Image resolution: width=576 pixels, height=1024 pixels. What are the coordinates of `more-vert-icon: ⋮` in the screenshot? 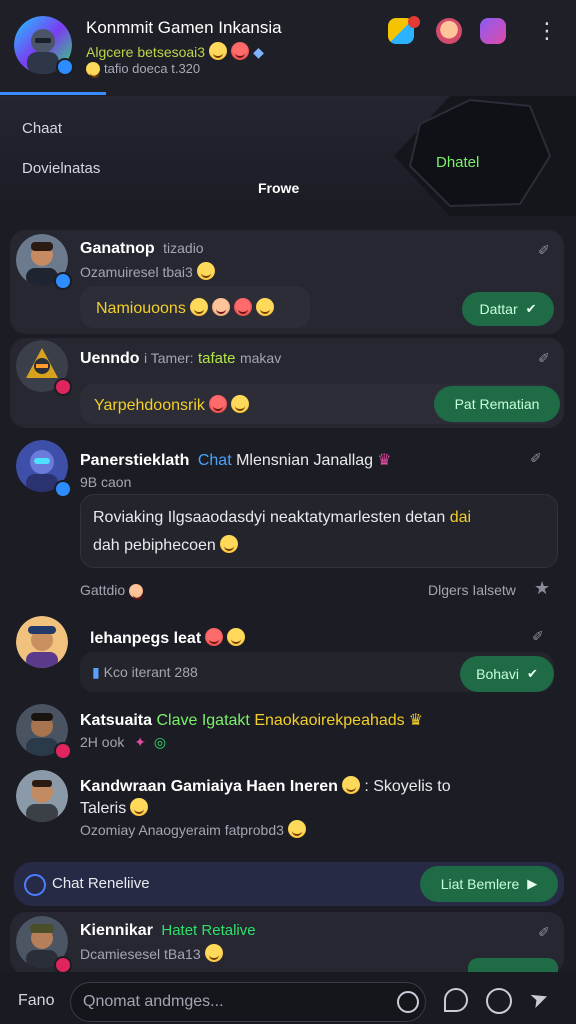 It's located at (547, 31).